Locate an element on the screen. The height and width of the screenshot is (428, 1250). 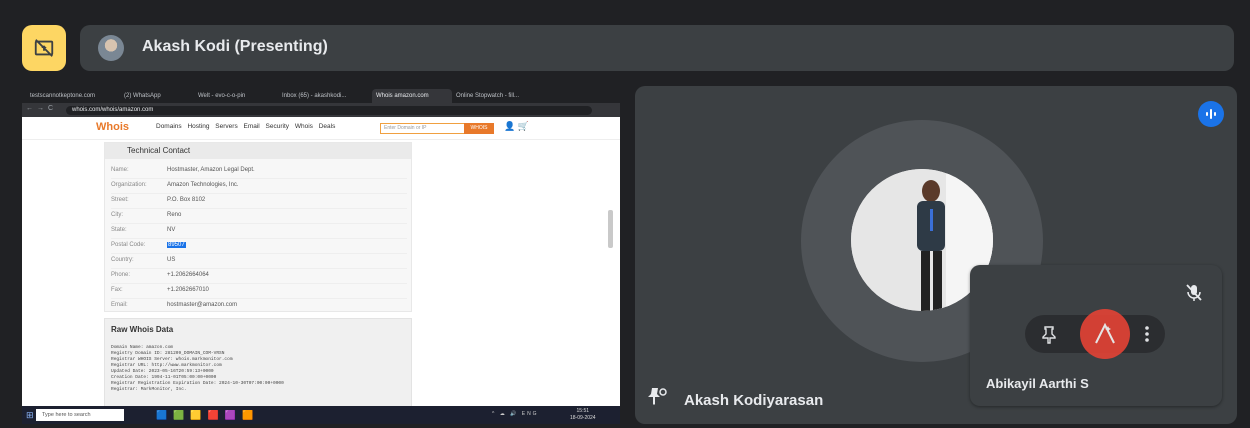
windows-start-icon: ⊞ is located at coordinates (30, 415).